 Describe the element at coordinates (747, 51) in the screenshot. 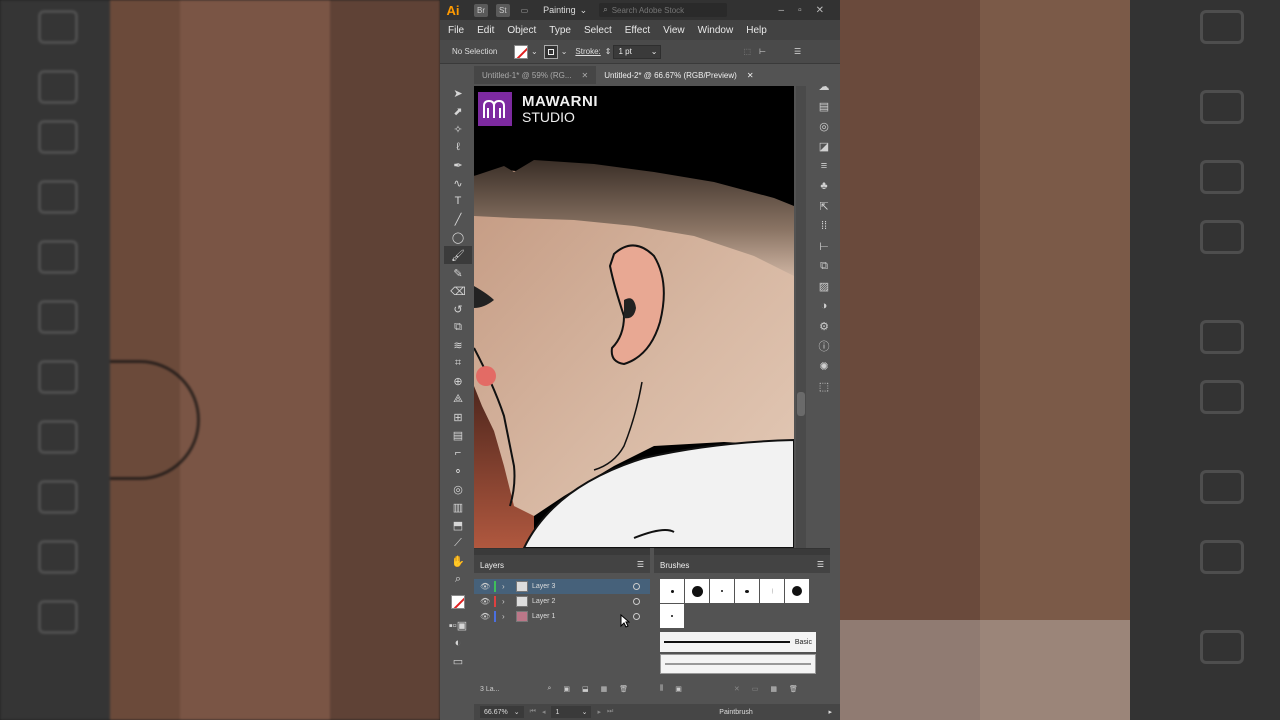

I see `align-icon: ⬚` at that location.